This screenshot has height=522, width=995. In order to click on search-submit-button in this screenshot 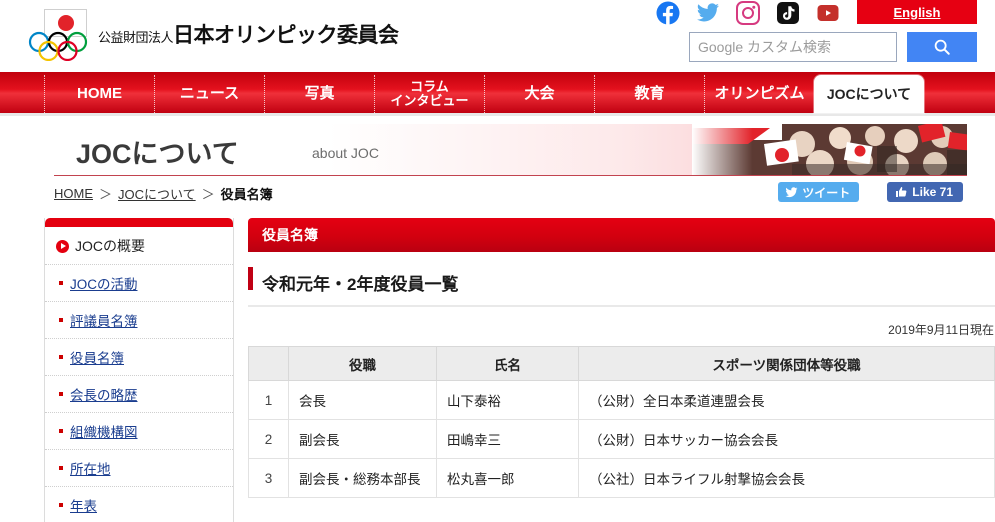, I will do `click(942, 47)`.